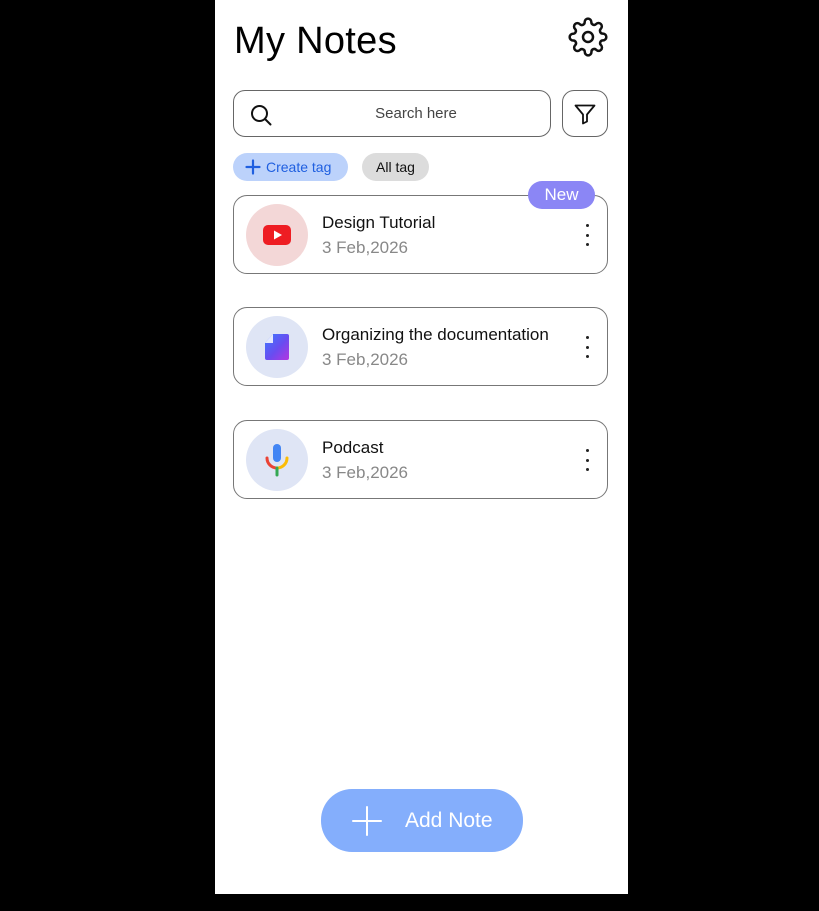 The image size is (819, 911). I want to click on settings-button, so click(588, 37).